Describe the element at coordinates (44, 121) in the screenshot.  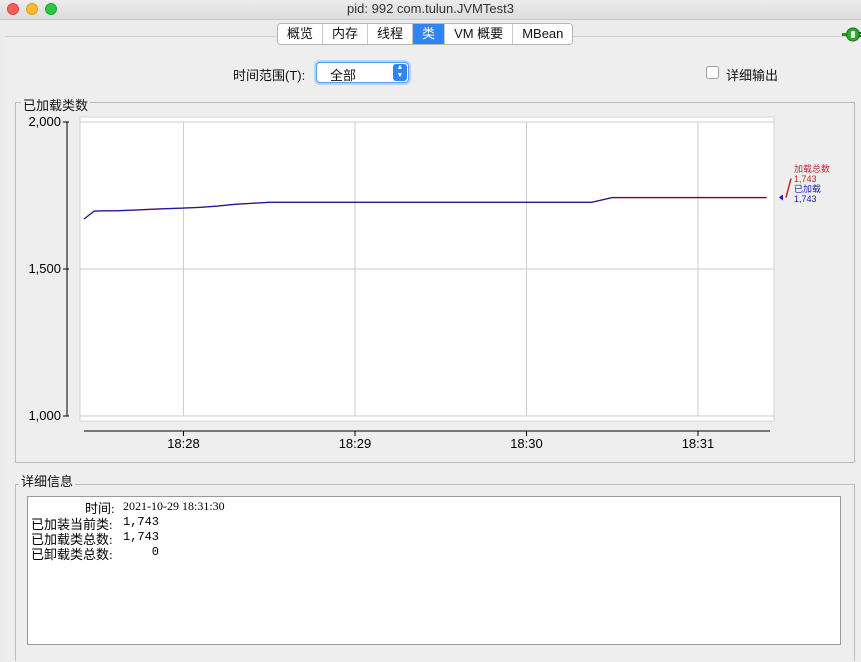
I see `y-tick-label: 2,000` at that location.